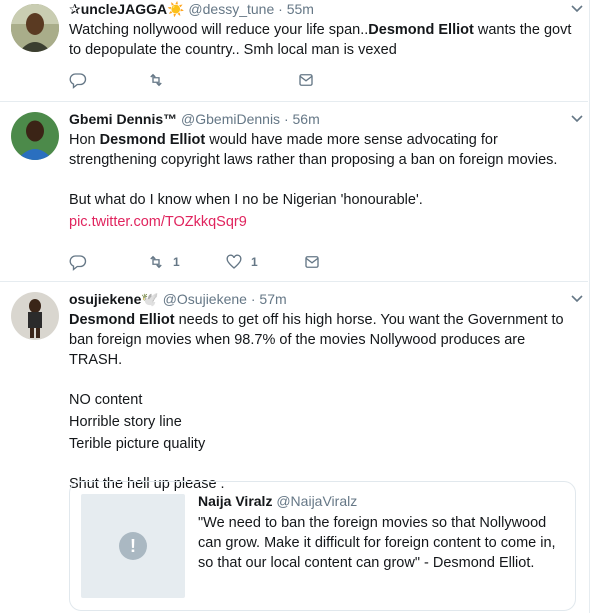  What do you see at coordinates (176, 9) in the screenshot?
I see `sun-emoji: ☀️` at bounding box center [176, 9].